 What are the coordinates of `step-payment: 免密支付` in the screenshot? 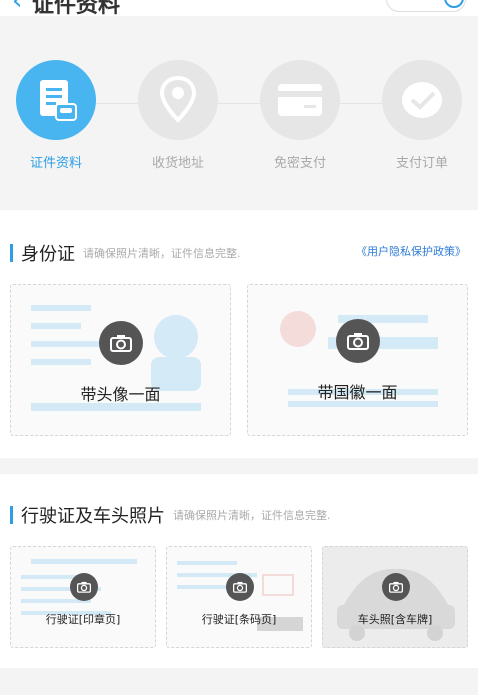 It's located at (300, 115).